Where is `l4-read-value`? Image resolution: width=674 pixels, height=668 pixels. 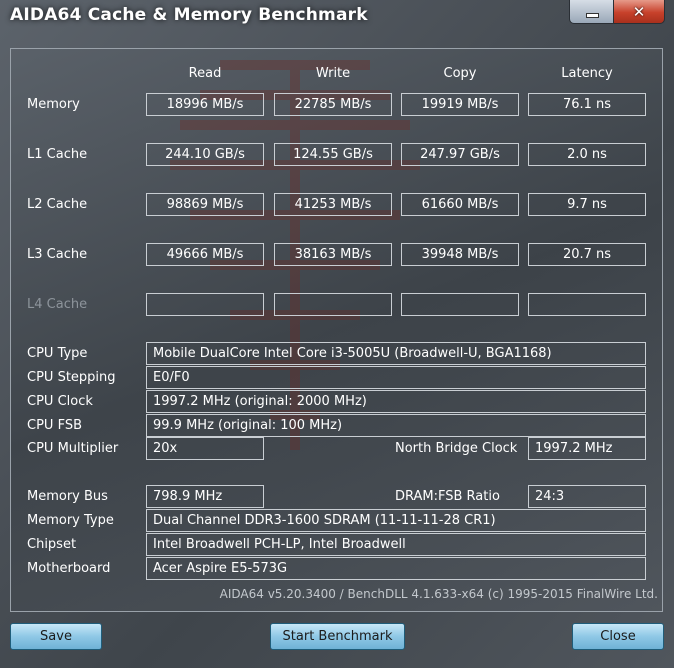
l4-read-value is located at coordinates (205, 304).